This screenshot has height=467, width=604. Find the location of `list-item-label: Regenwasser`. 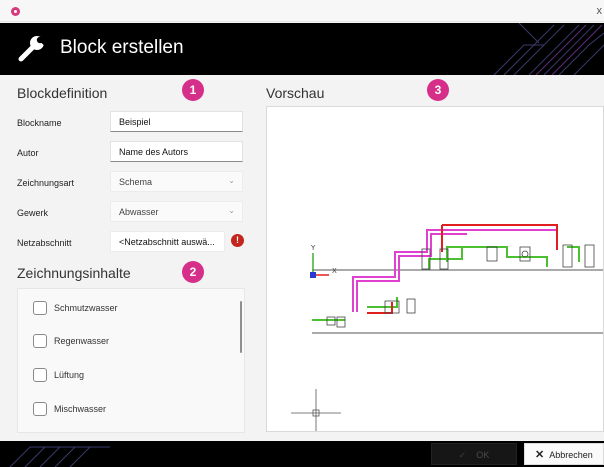

list-item-label: Regenwasser is located at coordinates (82, 341).